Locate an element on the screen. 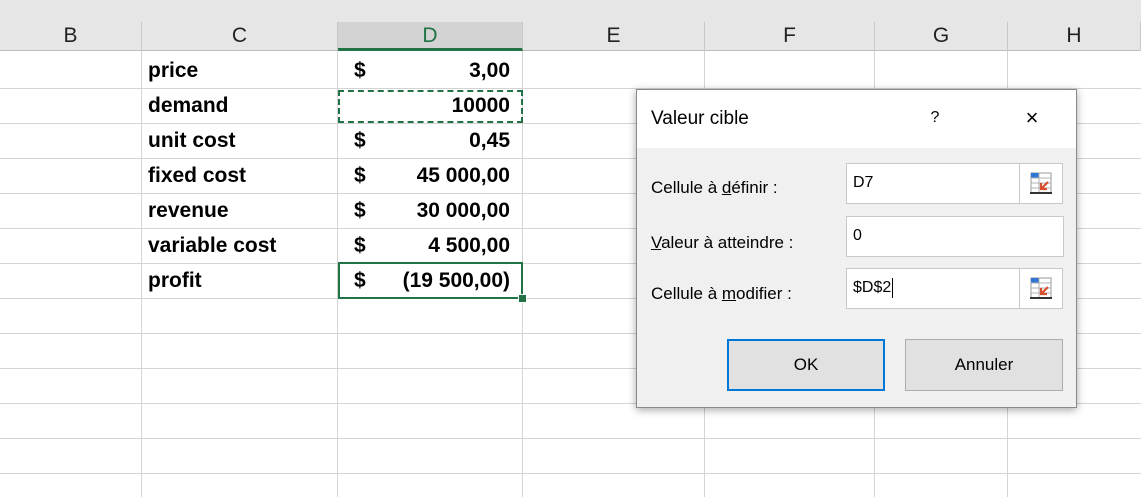 The image size is (1141, 497). cell-label-fixed-cost: fixed cost is located at coordinates (242, 176).